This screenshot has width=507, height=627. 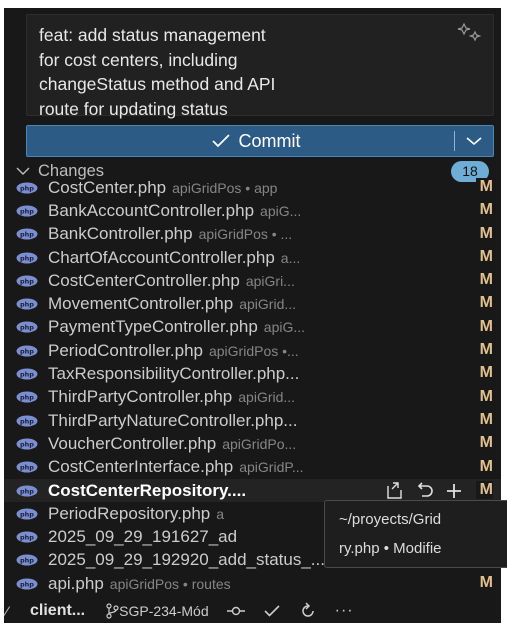 I want to click on commit-dropdown-button, so click(x=474, y=141).